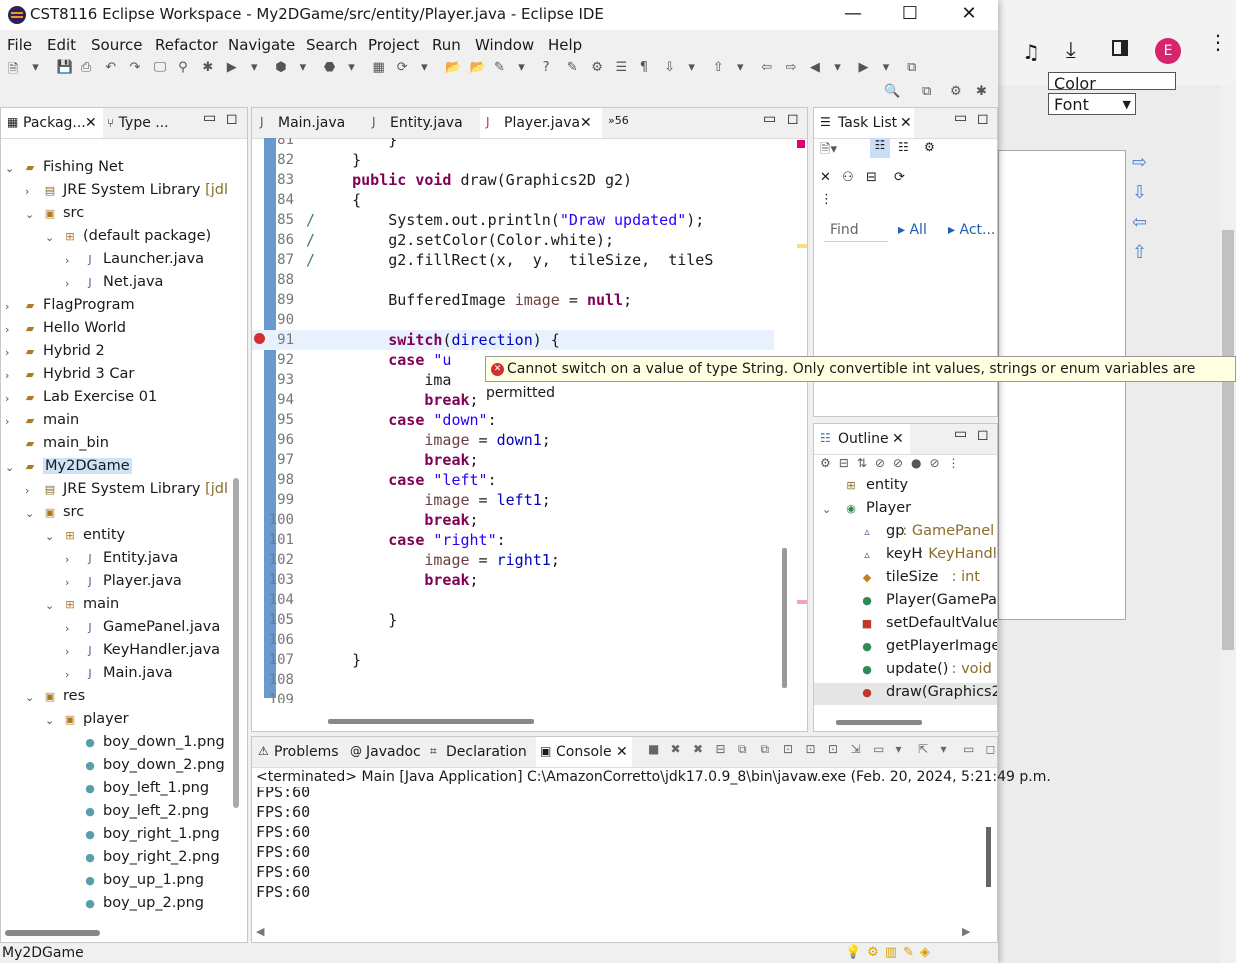 Image resolution: width=1236 pixels, height=963 pixels. I want to click on tab-console: ▣ Console ✕, so click(584, 752).